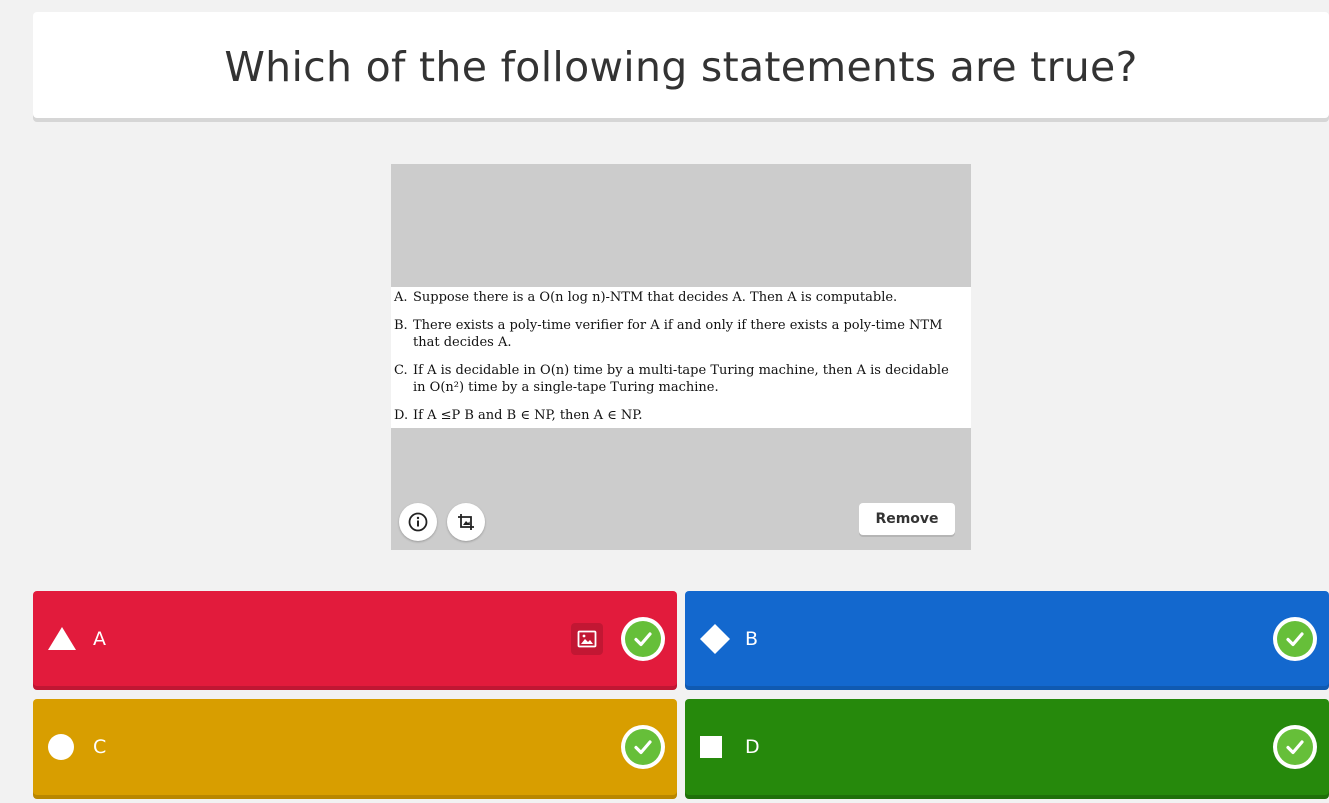 Image resolution: width=1329 pixels, height=803 pixels. I want to click on answer-label: A, so click(99, 639).